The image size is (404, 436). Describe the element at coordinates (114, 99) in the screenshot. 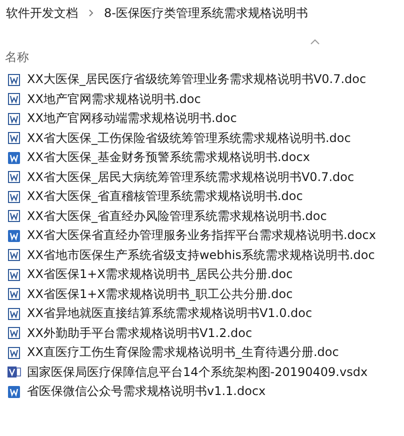

I see `file-name: XX地产官网需求规格说明书.doc` at that location.